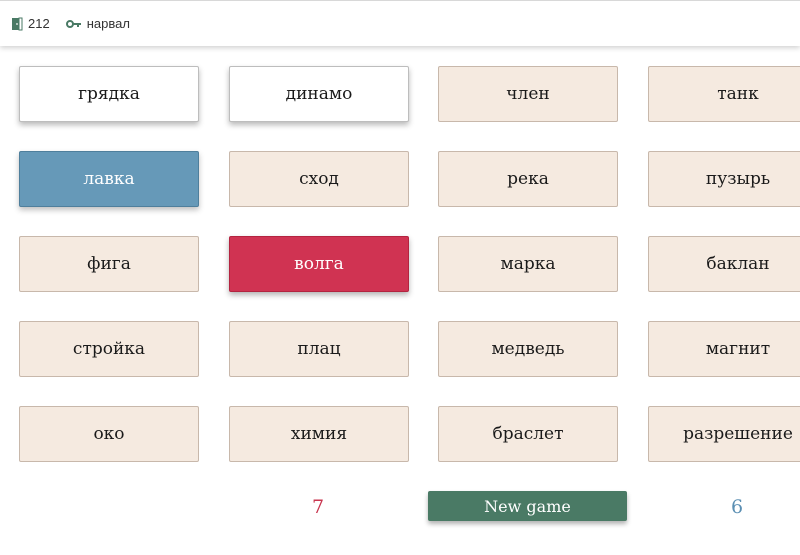 Image resolution: width=800 pixels, height=555 pixels. I want to click on top-bar: 212 нарвал, so click(400, 23).